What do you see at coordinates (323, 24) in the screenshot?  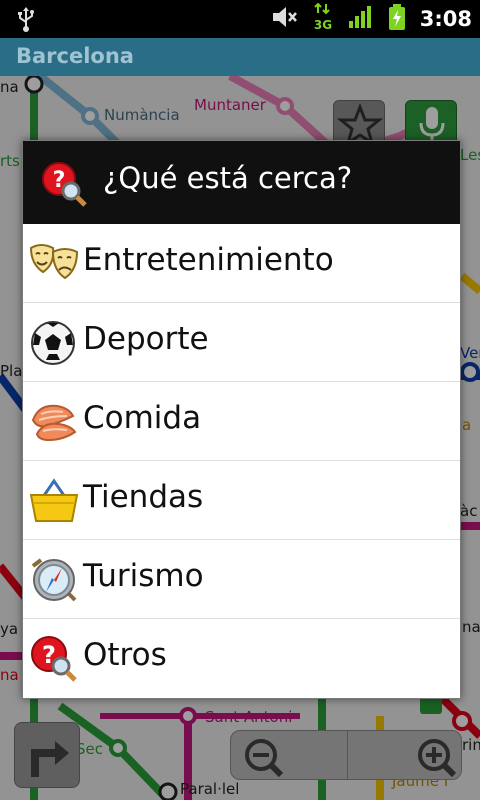 I see `svg-text: 3G` at bounding box center [323, 24].